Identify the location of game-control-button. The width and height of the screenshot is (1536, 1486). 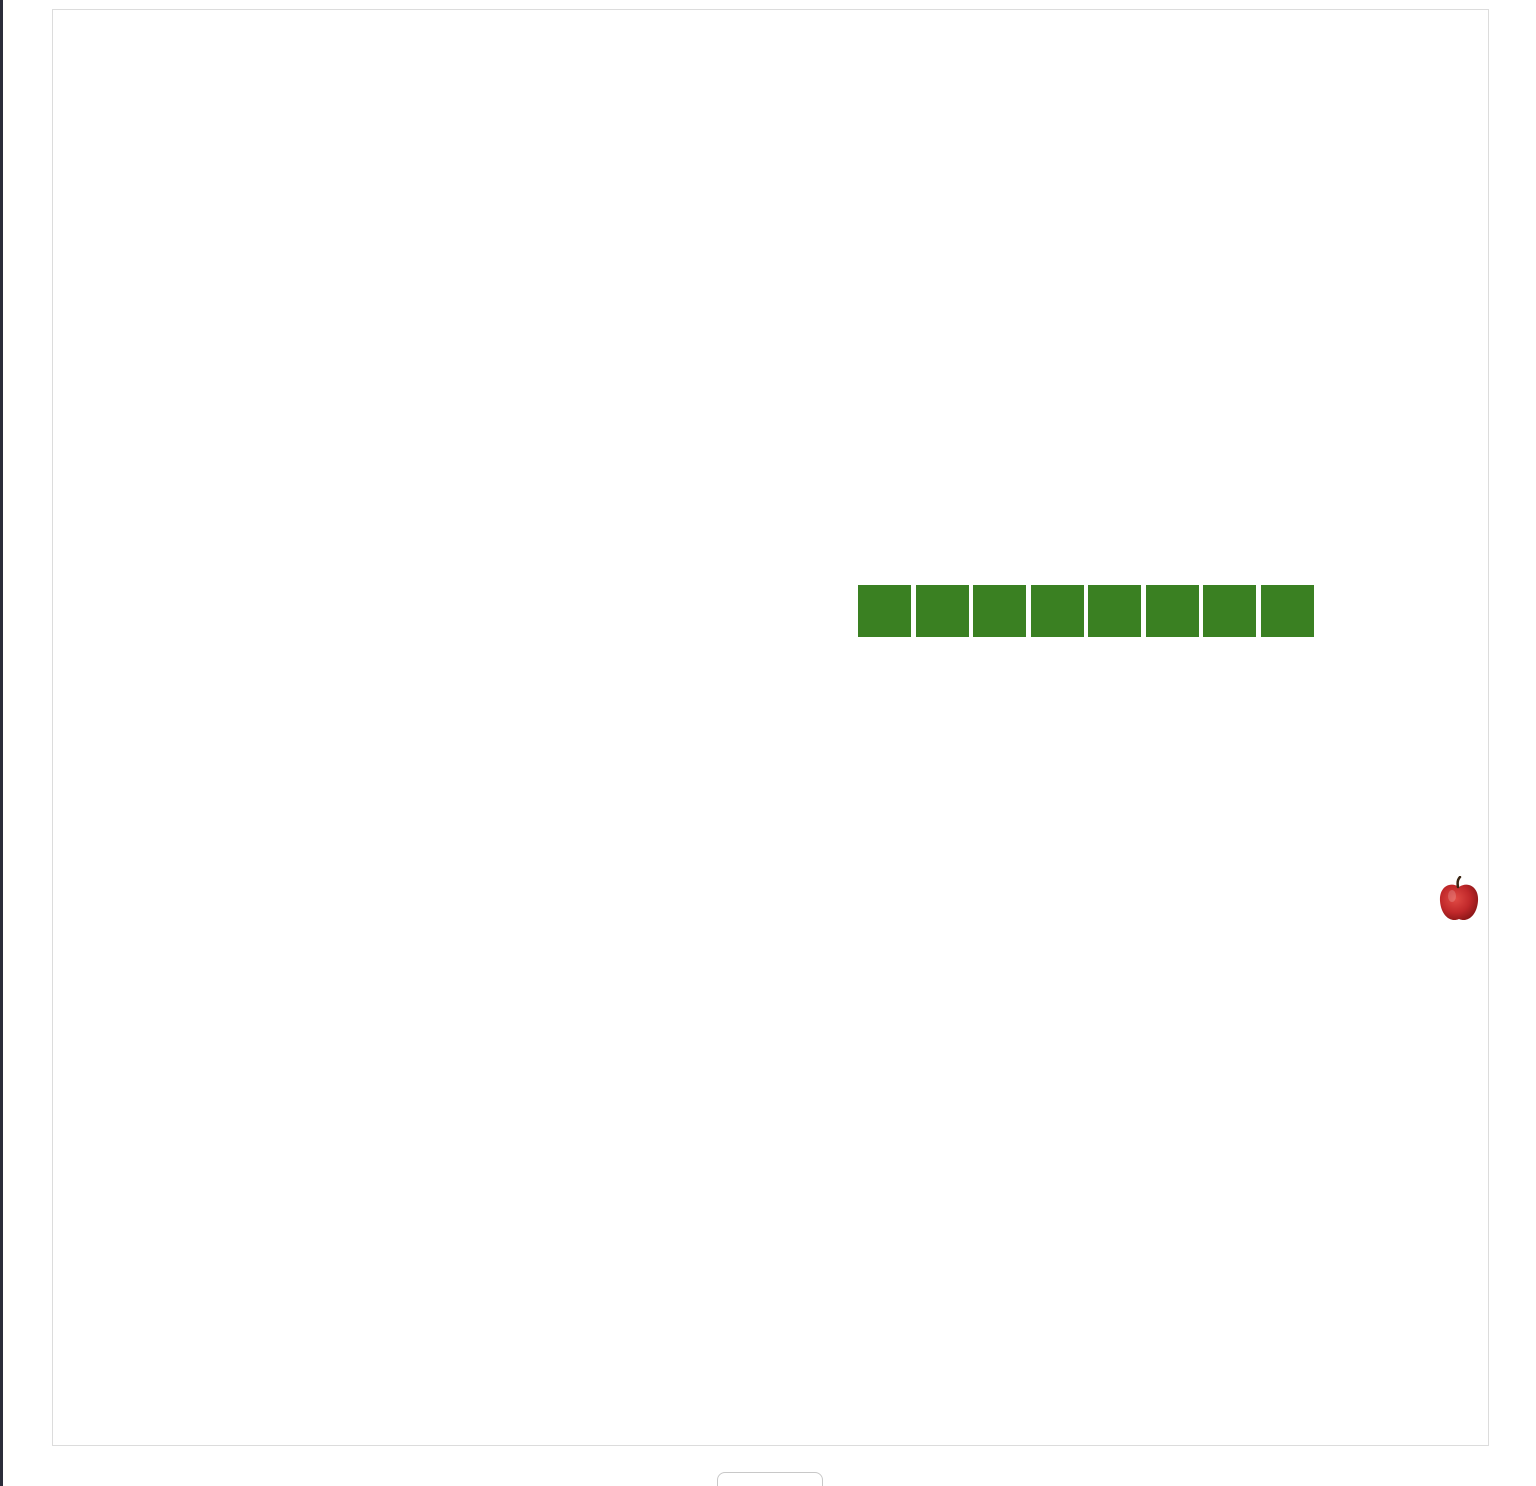
(770, 1479).